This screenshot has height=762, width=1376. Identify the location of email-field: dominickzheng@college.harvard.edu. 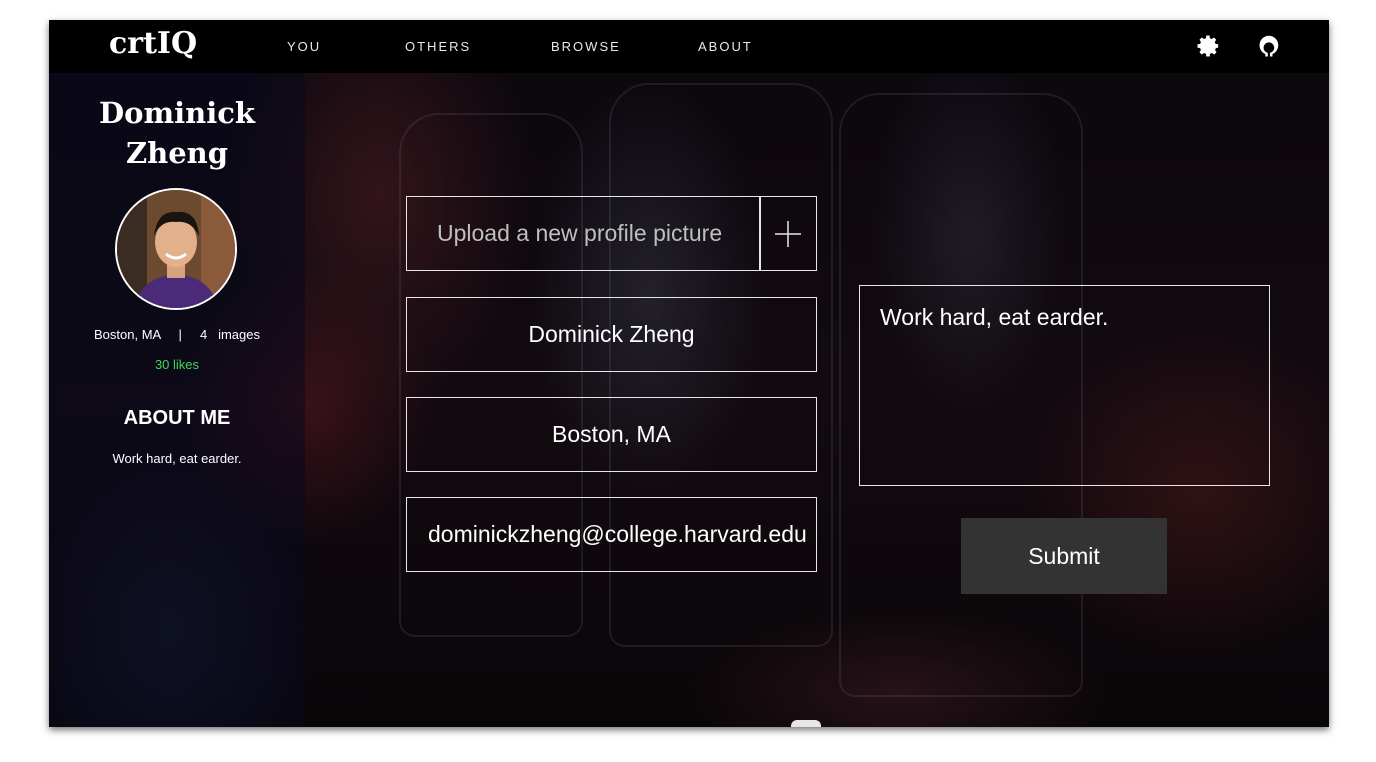
(611, 534).